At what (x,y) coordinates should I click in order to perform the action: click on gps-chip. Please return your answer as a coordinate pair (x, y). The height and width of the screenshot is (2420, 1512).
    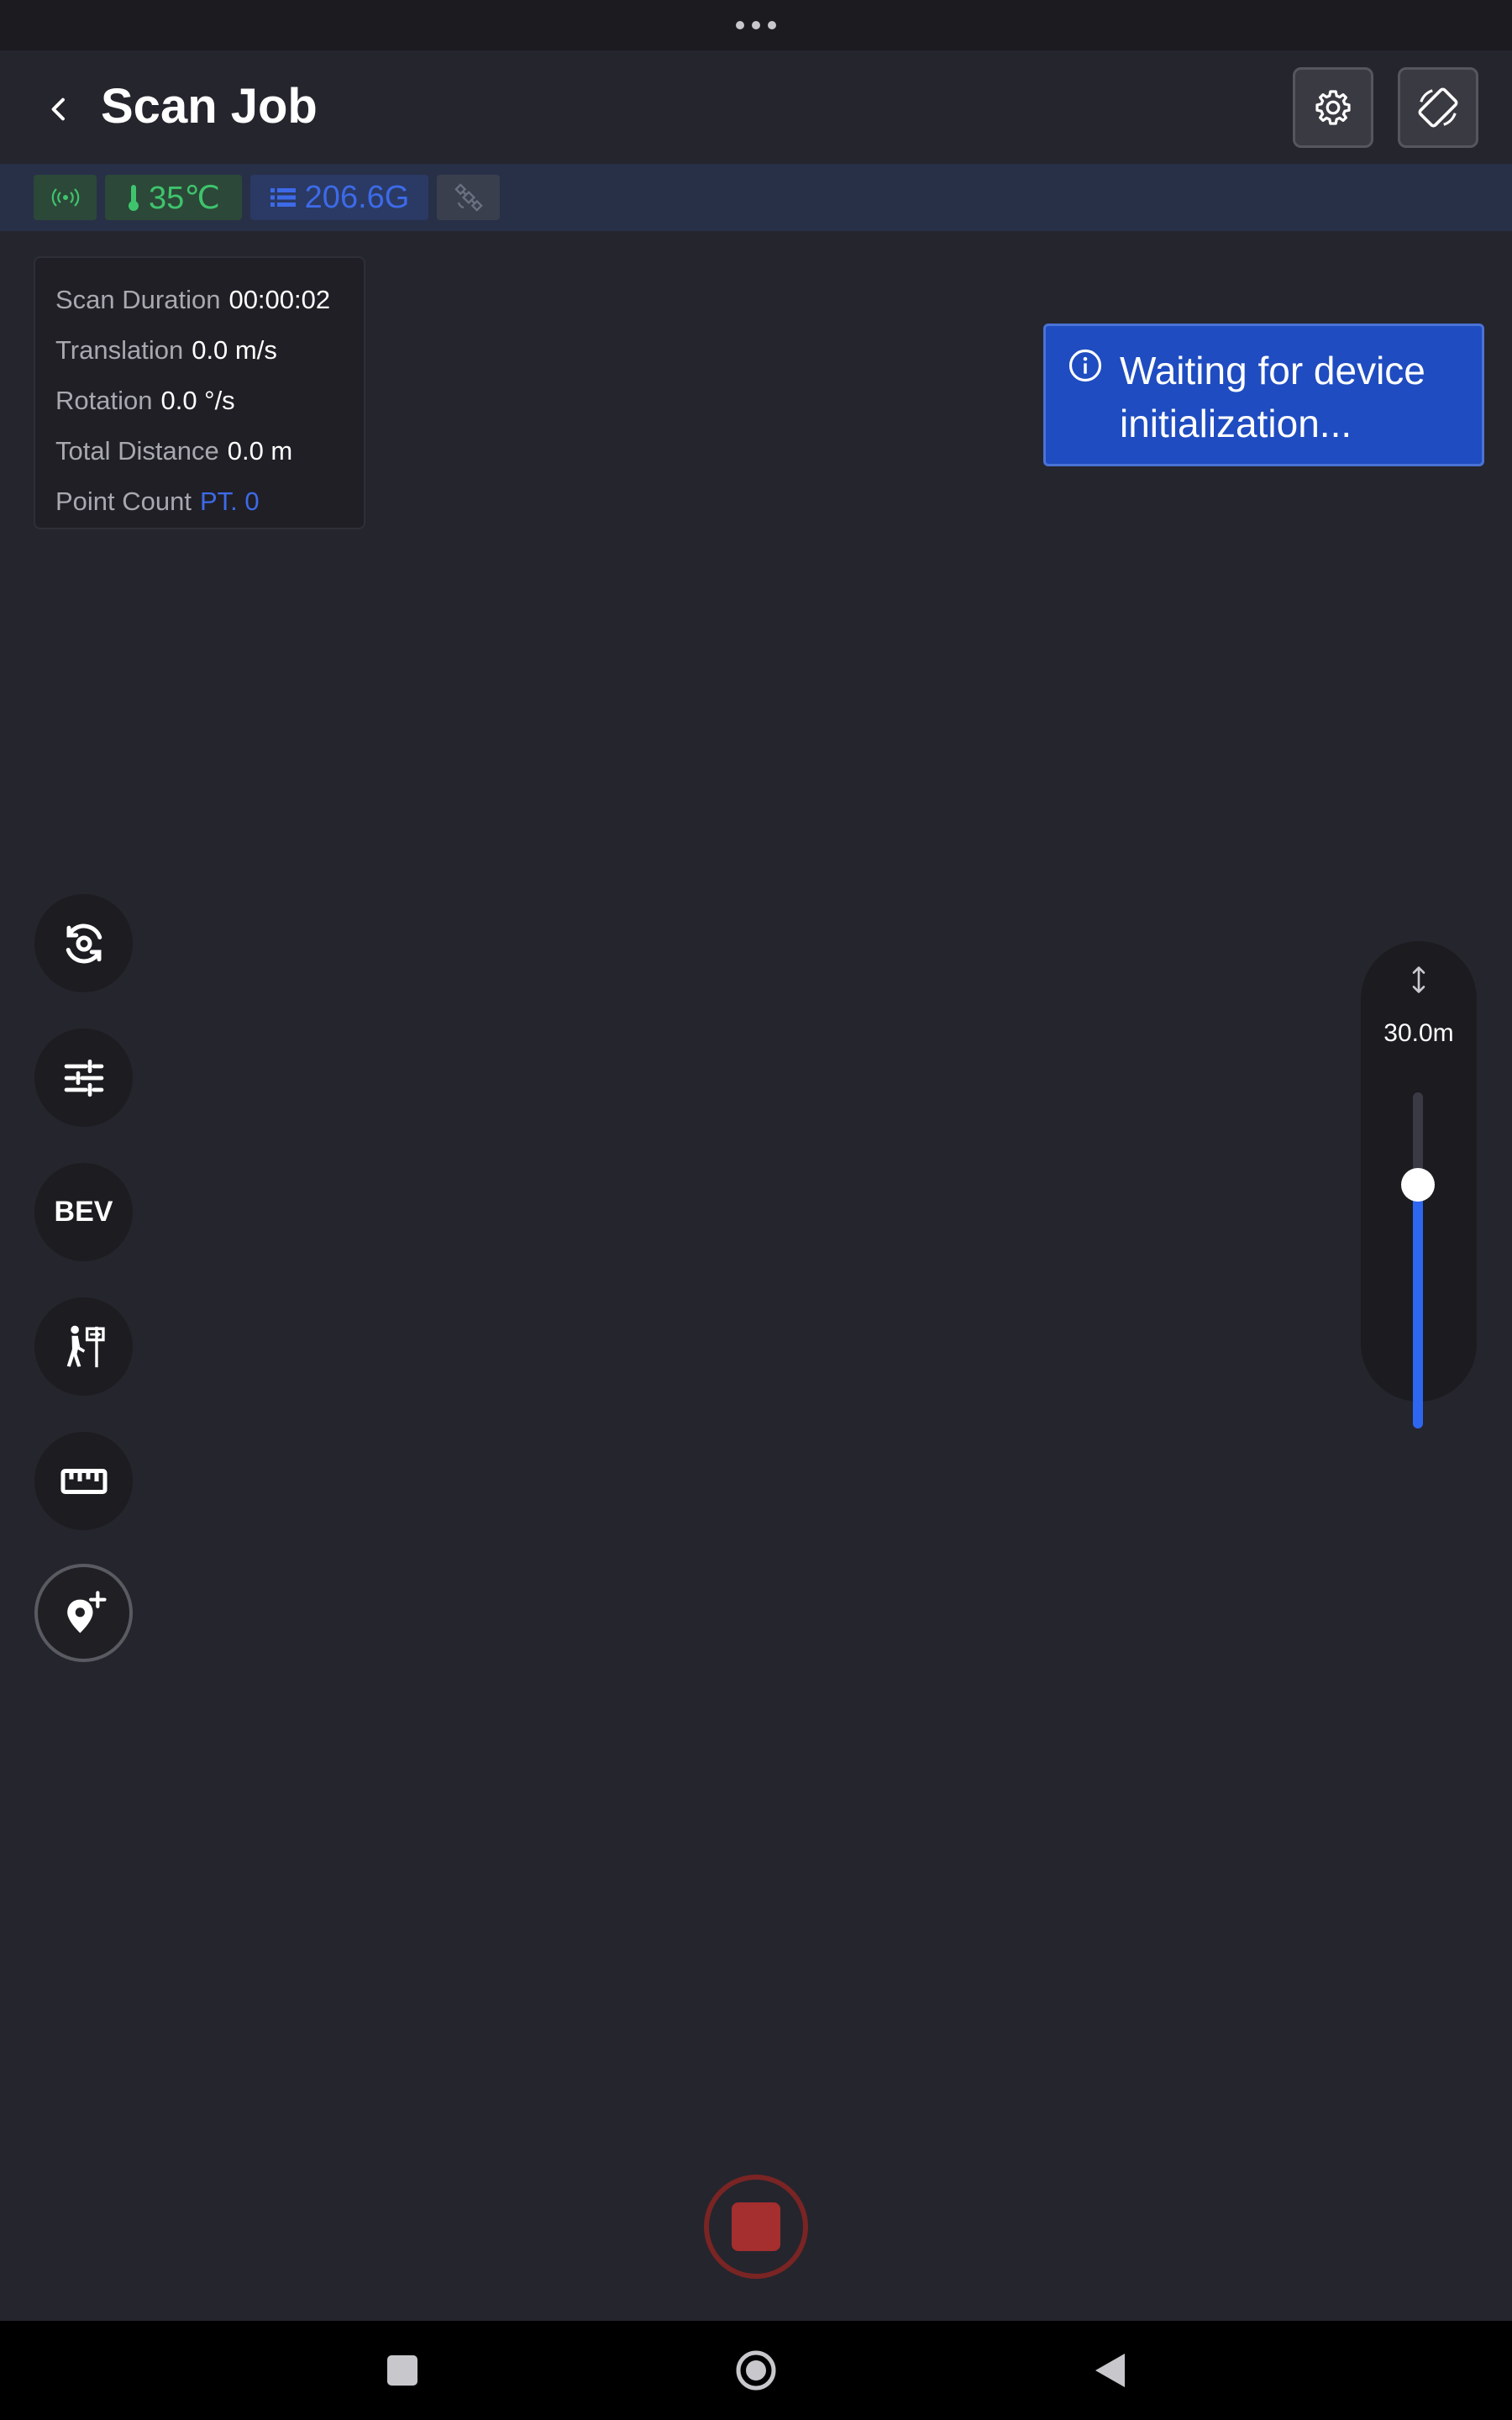
    Looking at the image, I should click on (468, 197).